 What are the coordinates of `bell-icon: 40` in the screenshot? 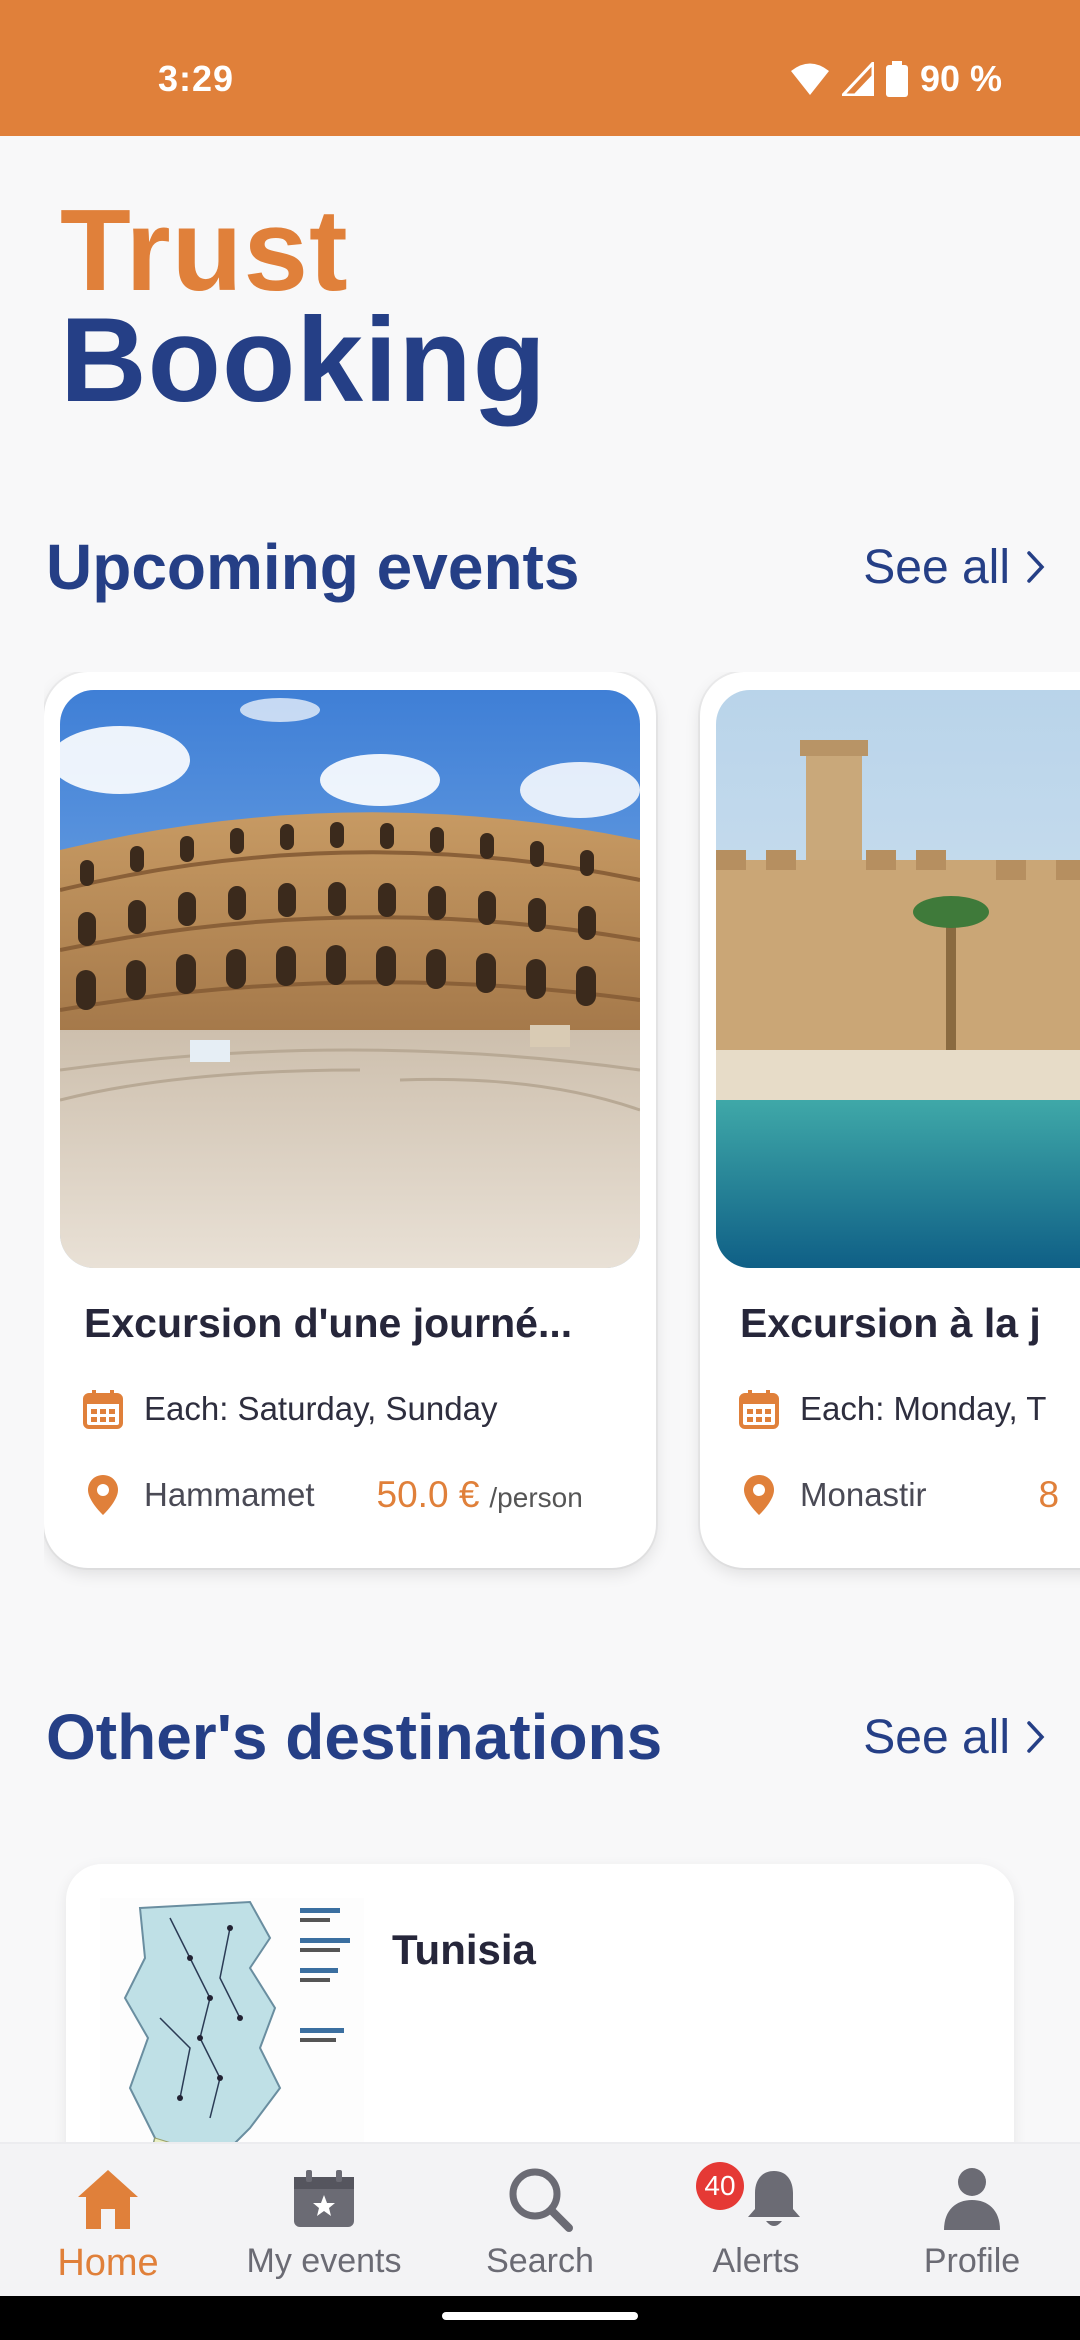 It's located at (756, 2199).